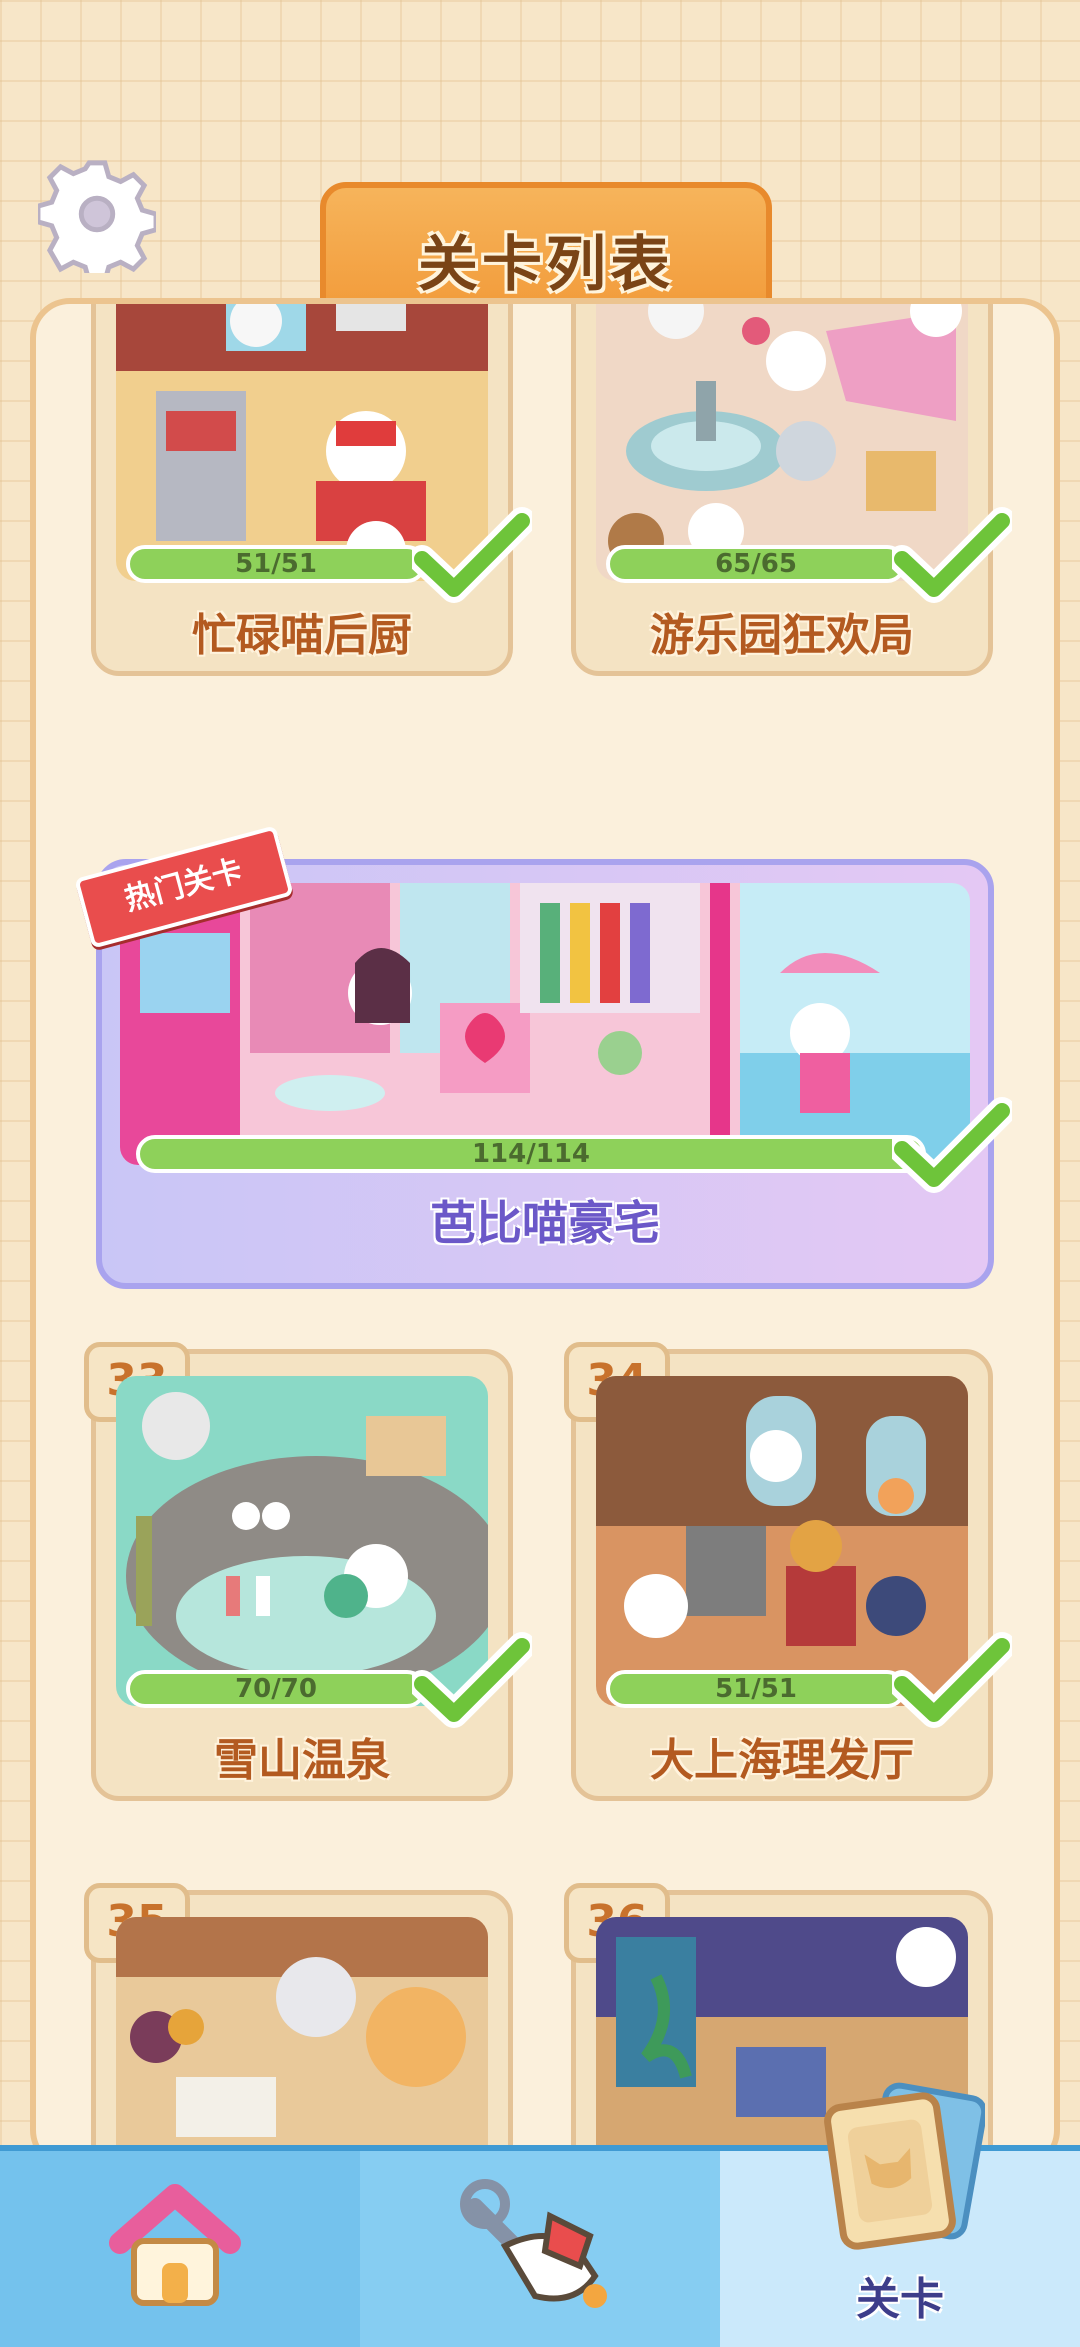  I want to click on tab-level-label: 关卡, so click(900, 2299).